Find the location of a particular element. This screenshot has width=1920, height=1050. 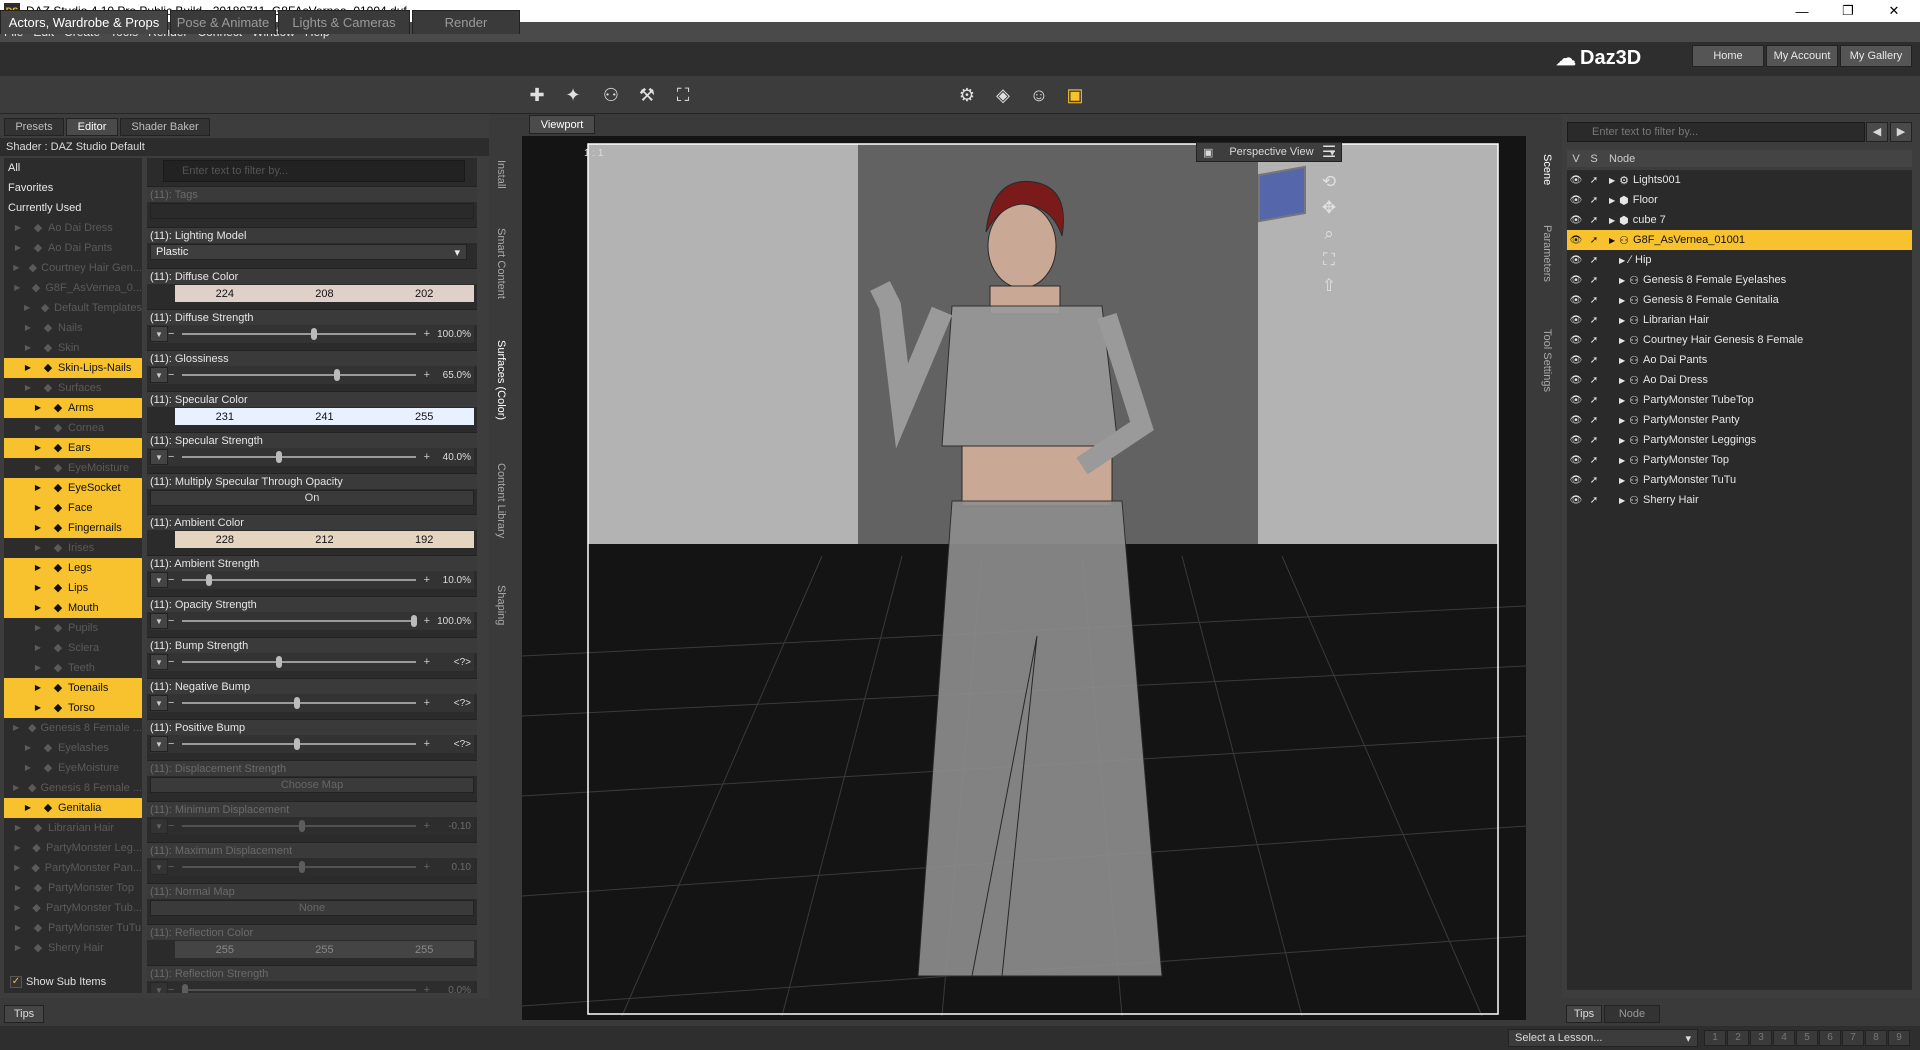

maximize-button: ❐ is located at coordinates (1848, 11).